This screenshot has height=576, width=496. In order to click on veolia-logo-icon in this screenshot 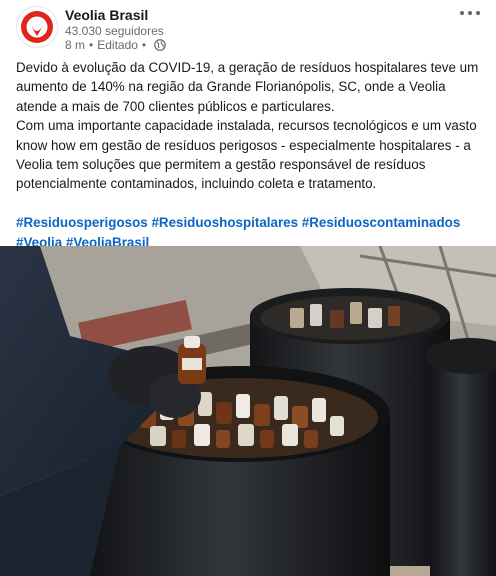, I will do `click(37, 27)`.